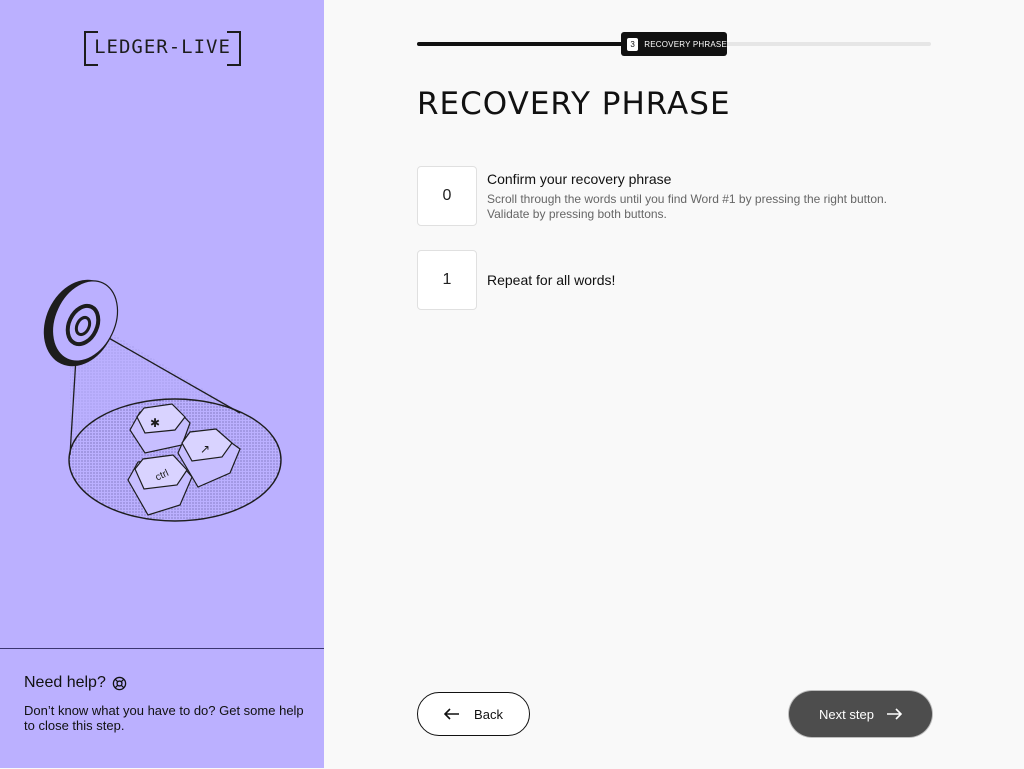 The height and width of the screenshot is (769, 1024). What do you see at coordinates (488, 714) in the screenshot?
I see `back-button-label: Back` at bounding box center [488, 714].